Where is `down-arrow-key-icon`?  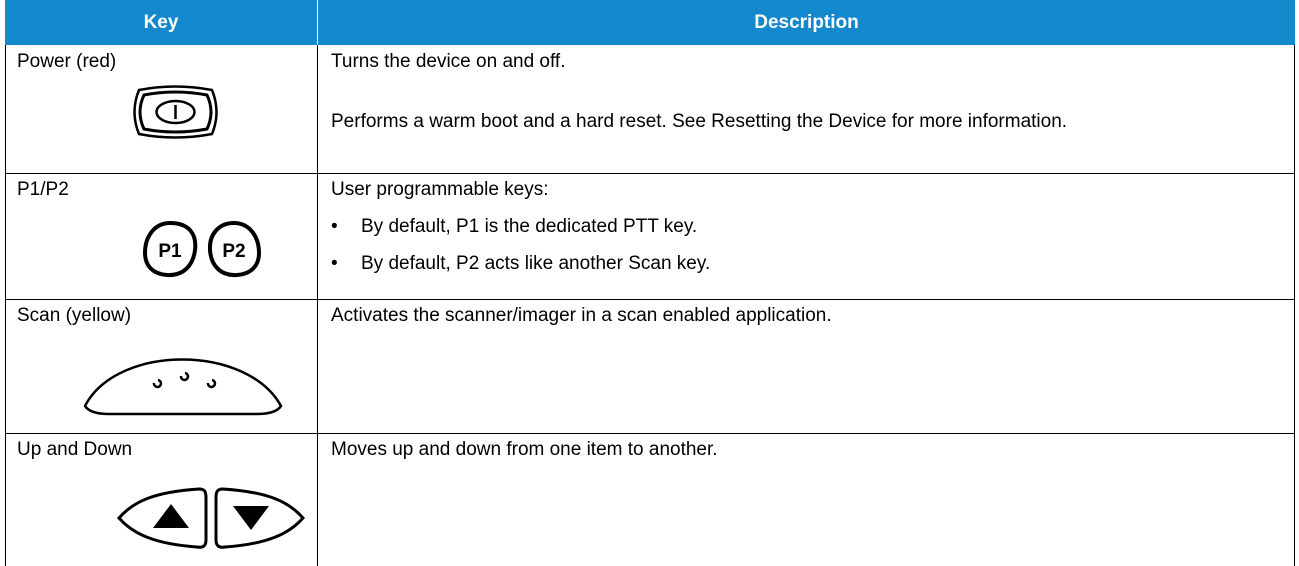
down-arrow-key-icon is located at coordinates (259, 518).